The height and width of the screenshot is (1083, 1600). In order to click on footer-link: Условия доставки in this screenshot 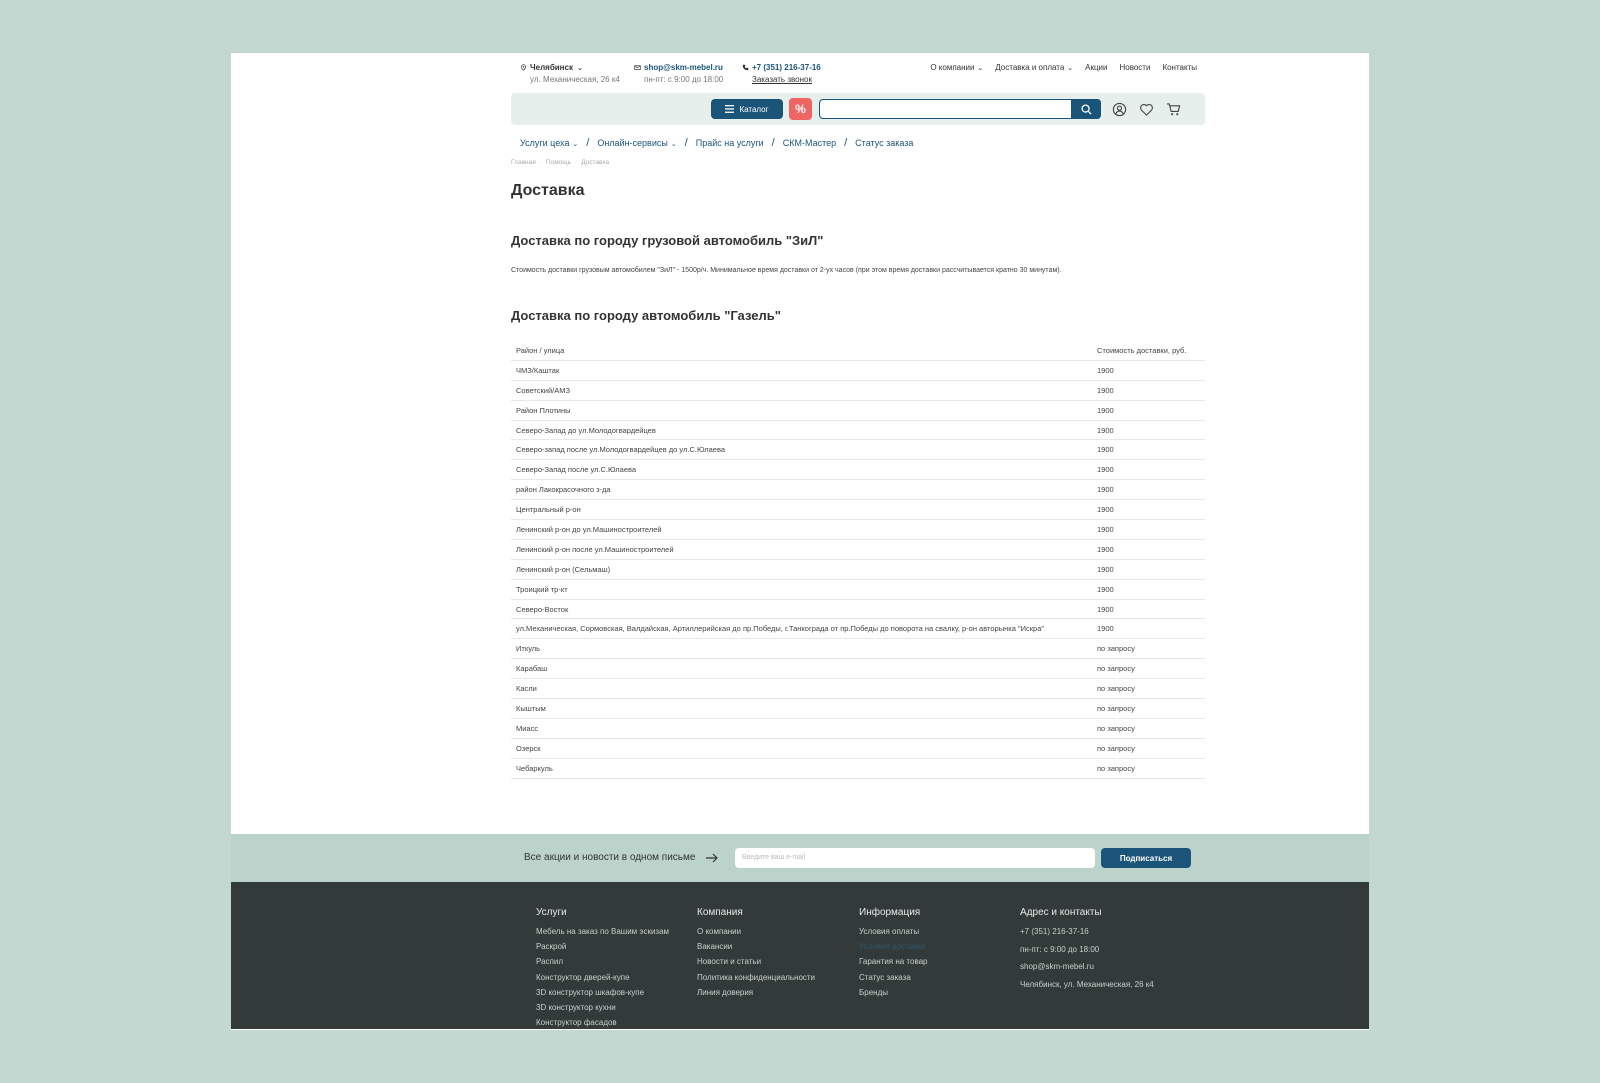, I will do `click(893, 949)`.